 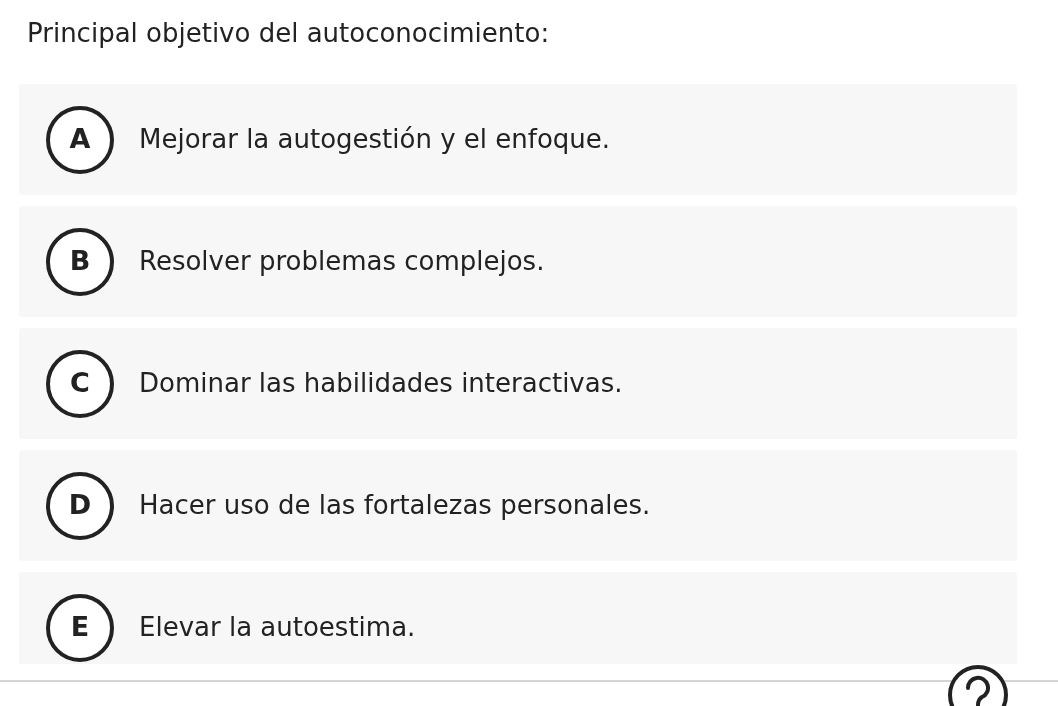 What do you see at coordinates (342, 261) in the screenshot?
I see `option-text: Resolver problemas complejos.` at bounding box center [342, 261].